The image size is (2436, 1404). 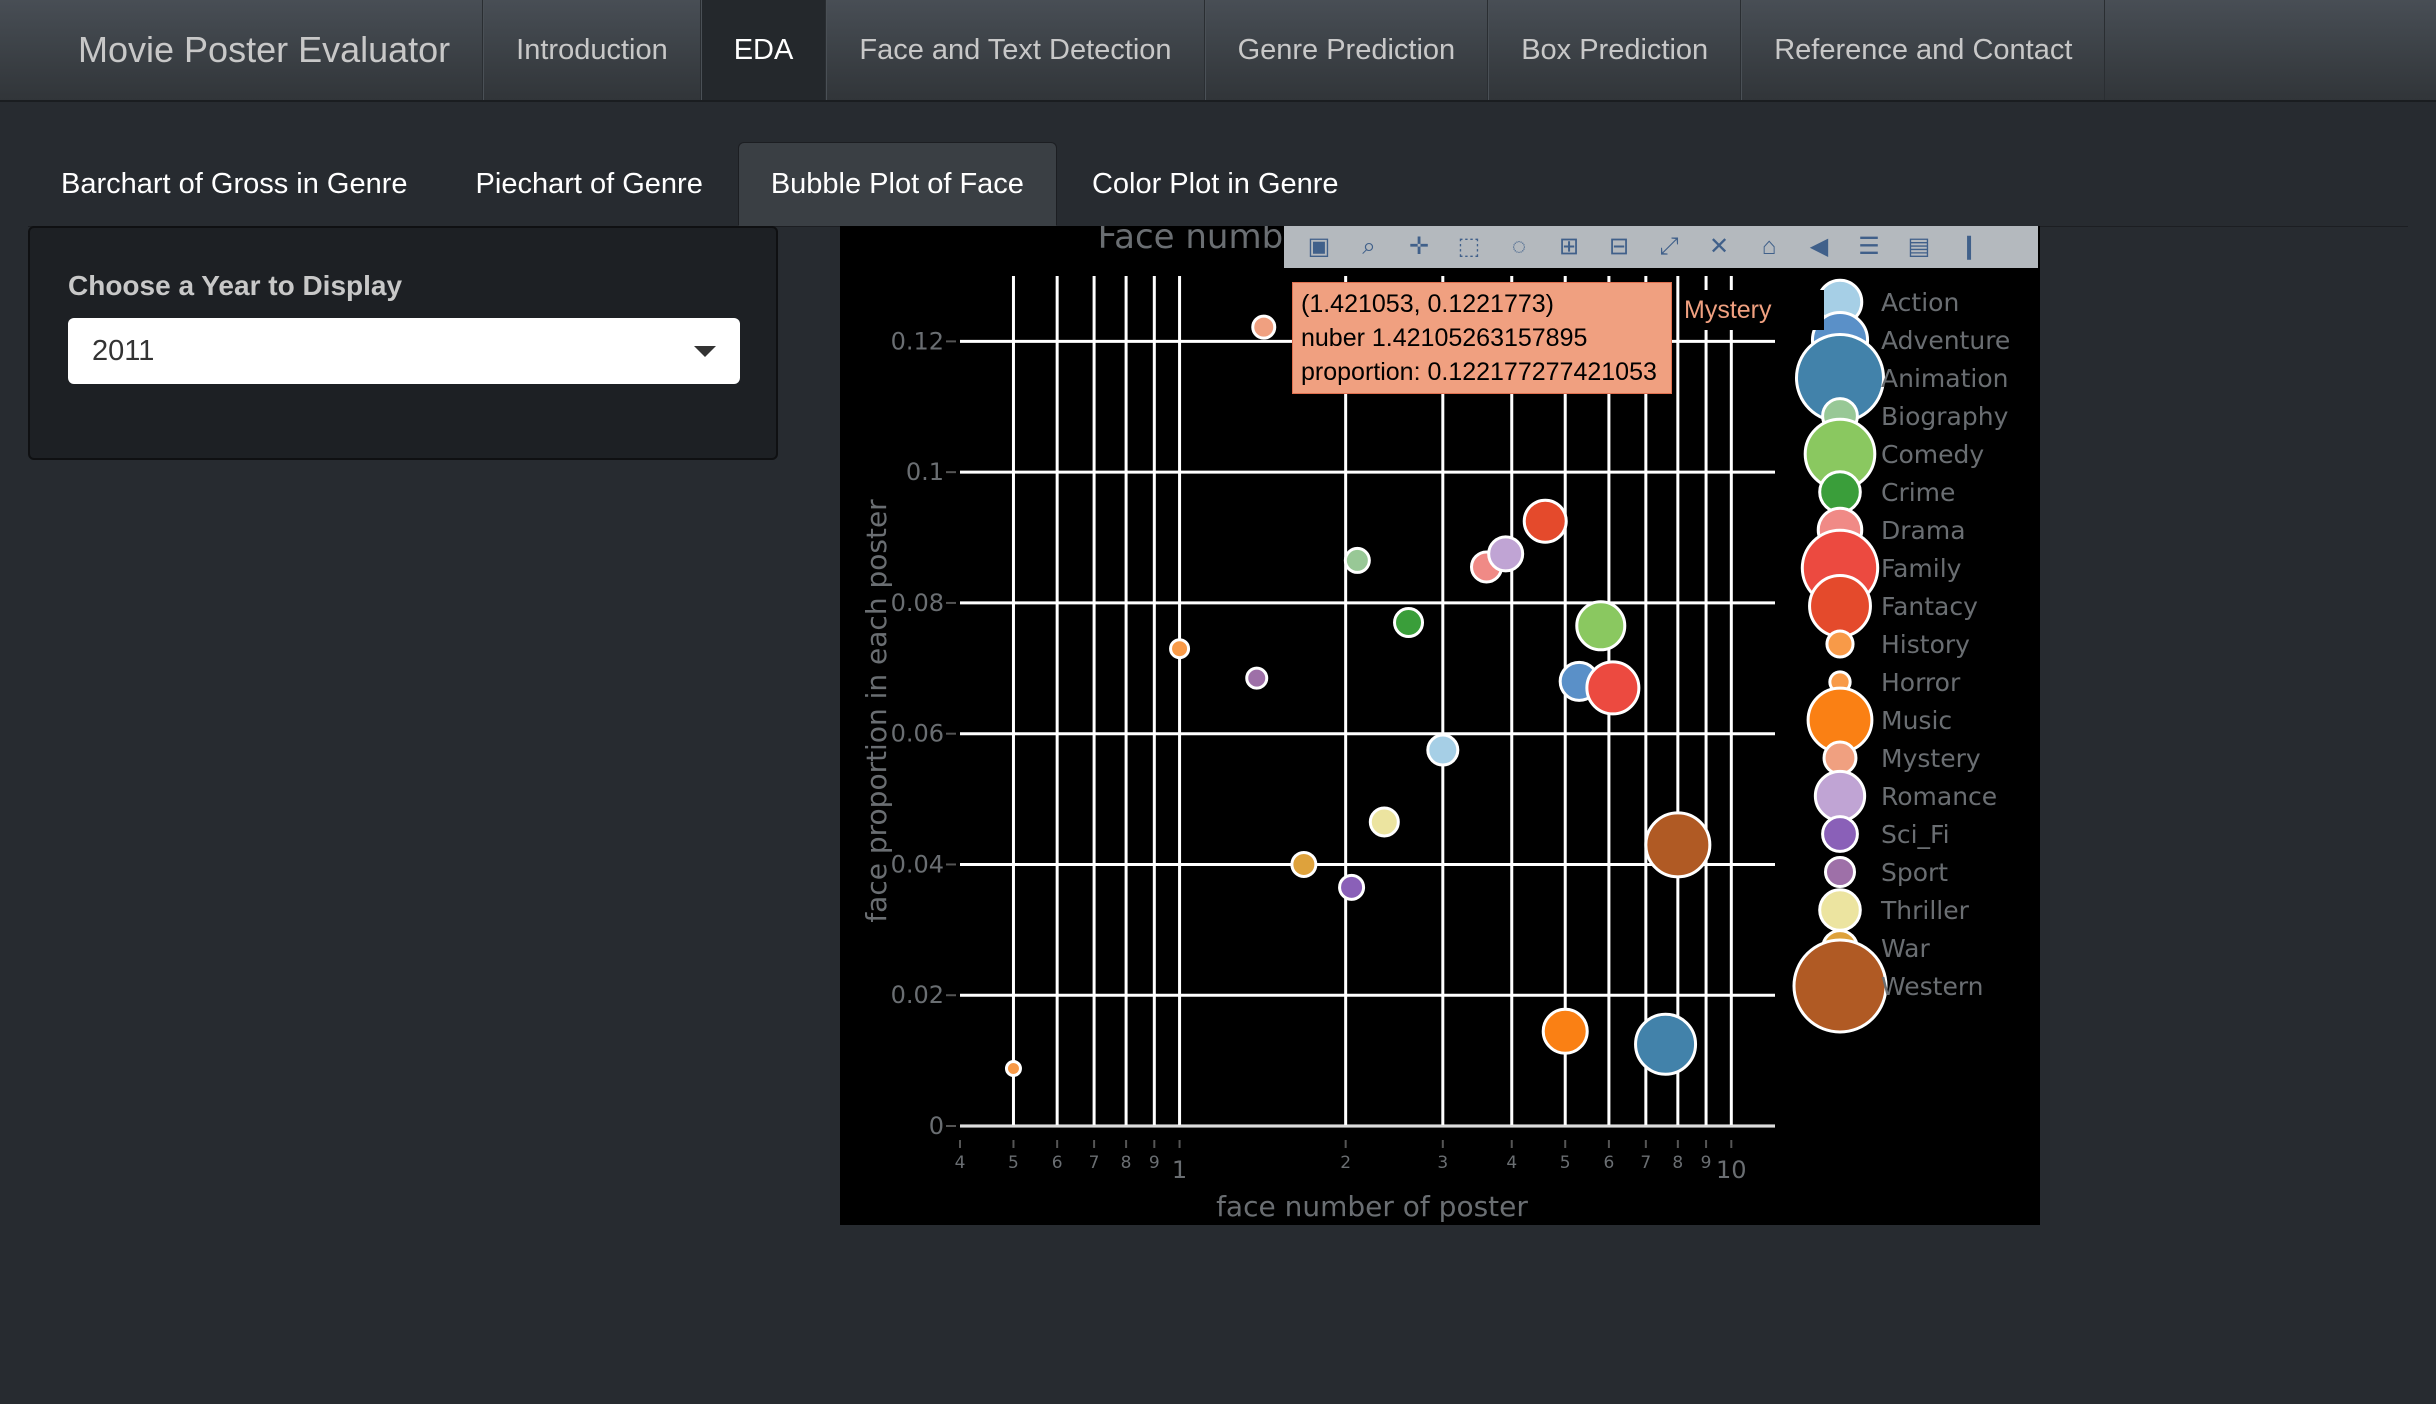 I want to click on y-tick-label: 0.1, so click(x=925, y=472).